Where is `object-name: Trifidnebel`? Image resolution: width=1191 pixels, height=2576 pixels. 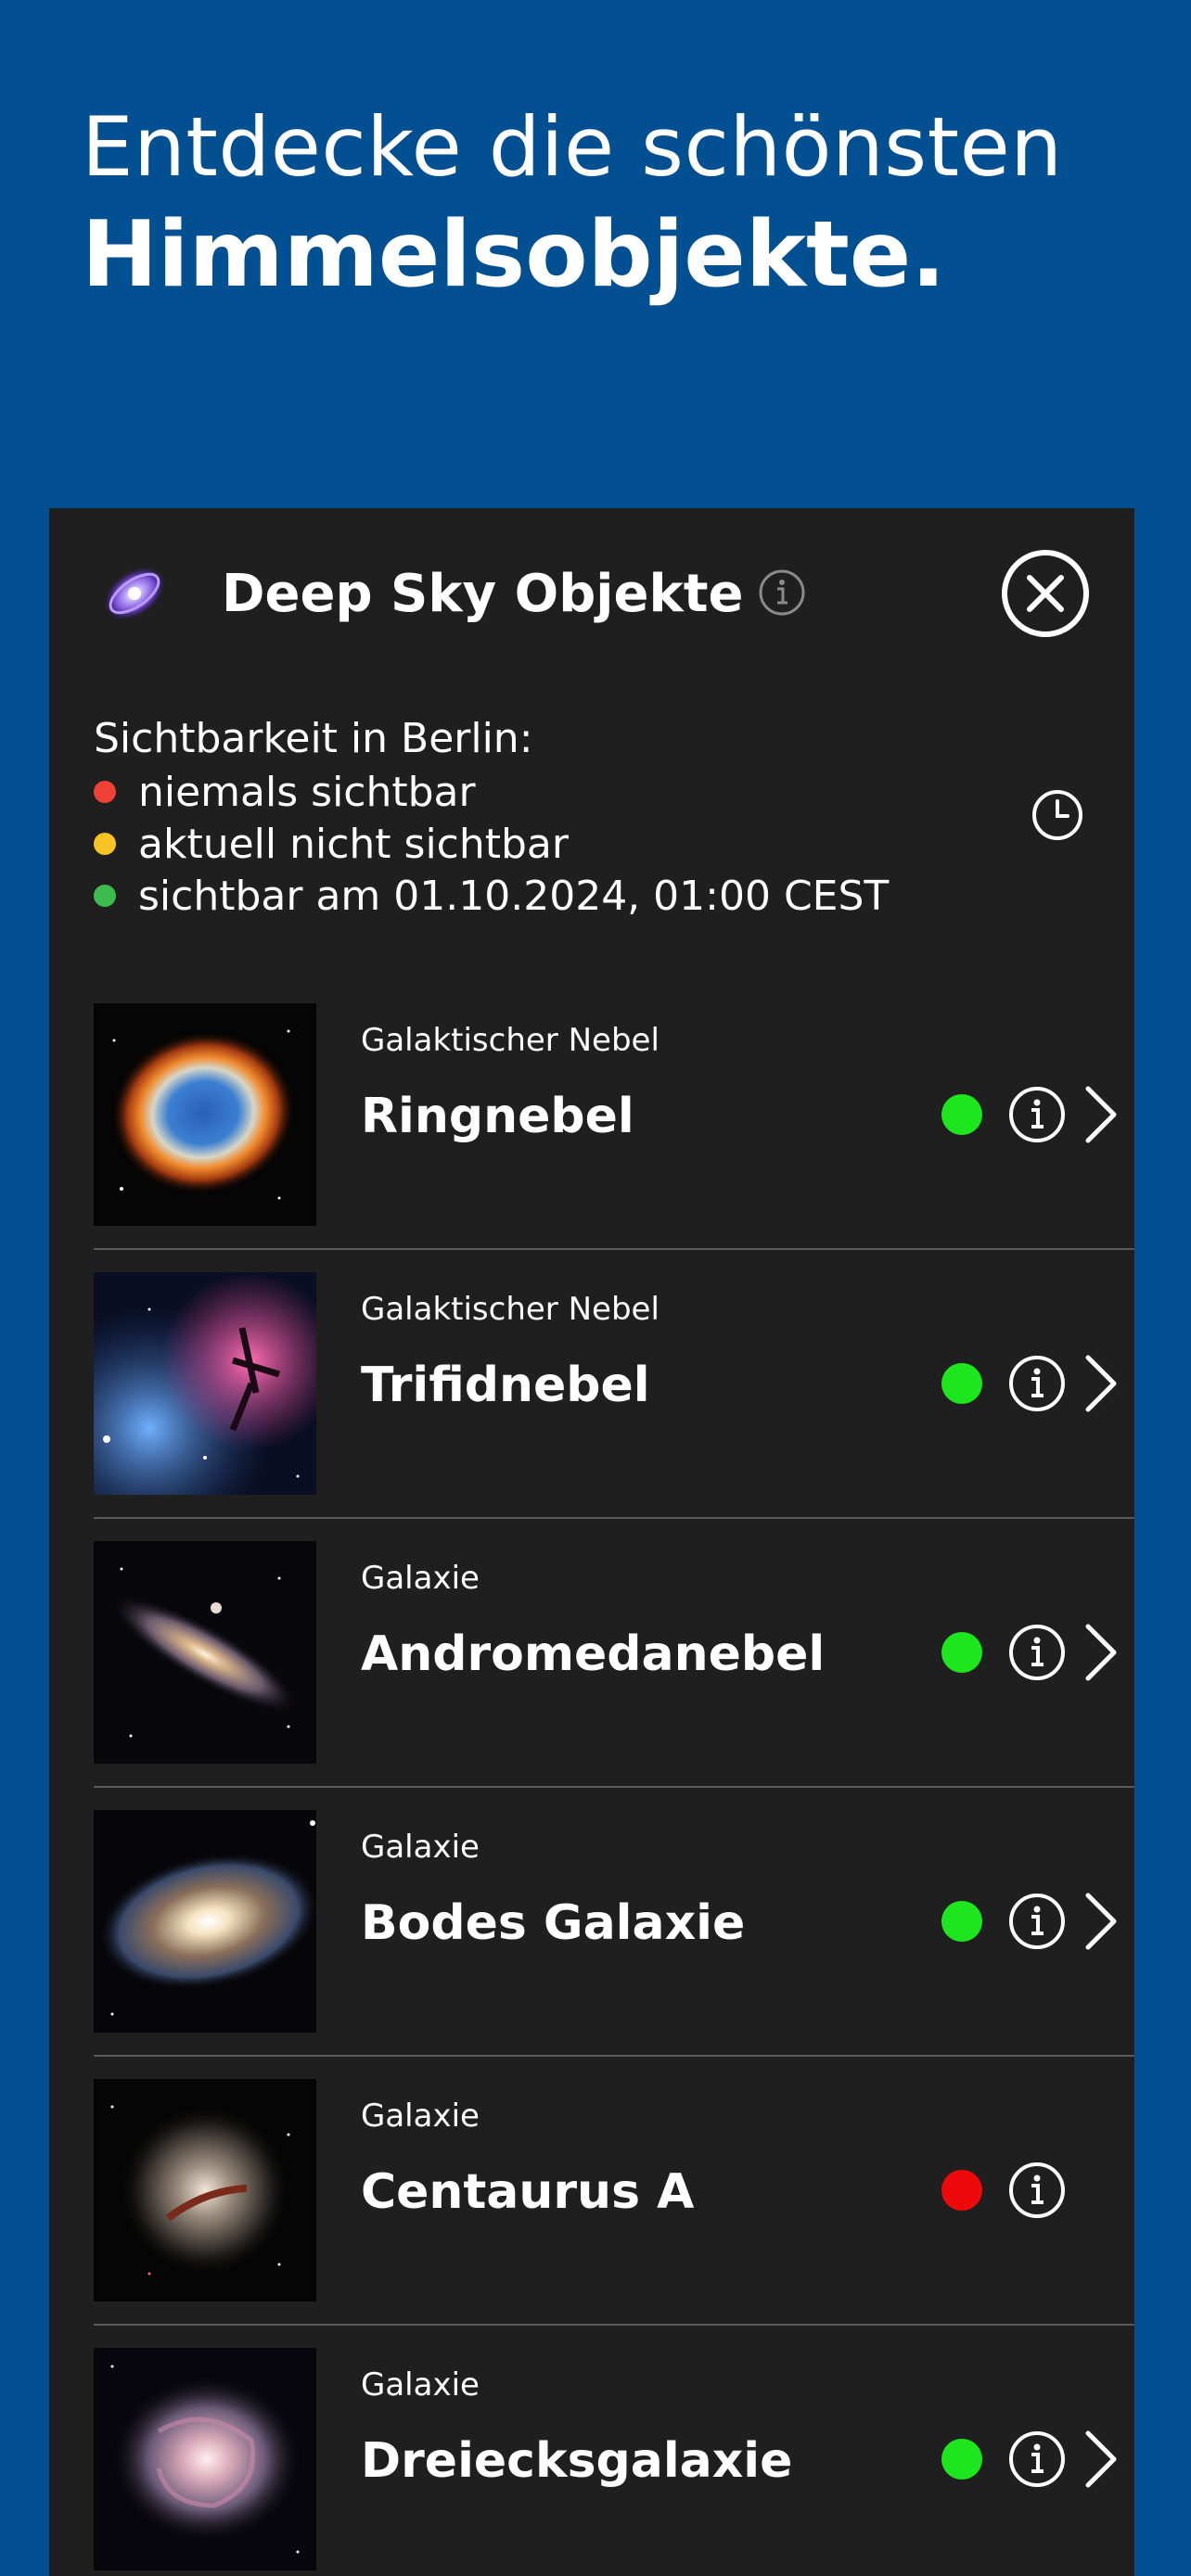
object-name: Trifidnebel is located at coordinates (505, 1385).